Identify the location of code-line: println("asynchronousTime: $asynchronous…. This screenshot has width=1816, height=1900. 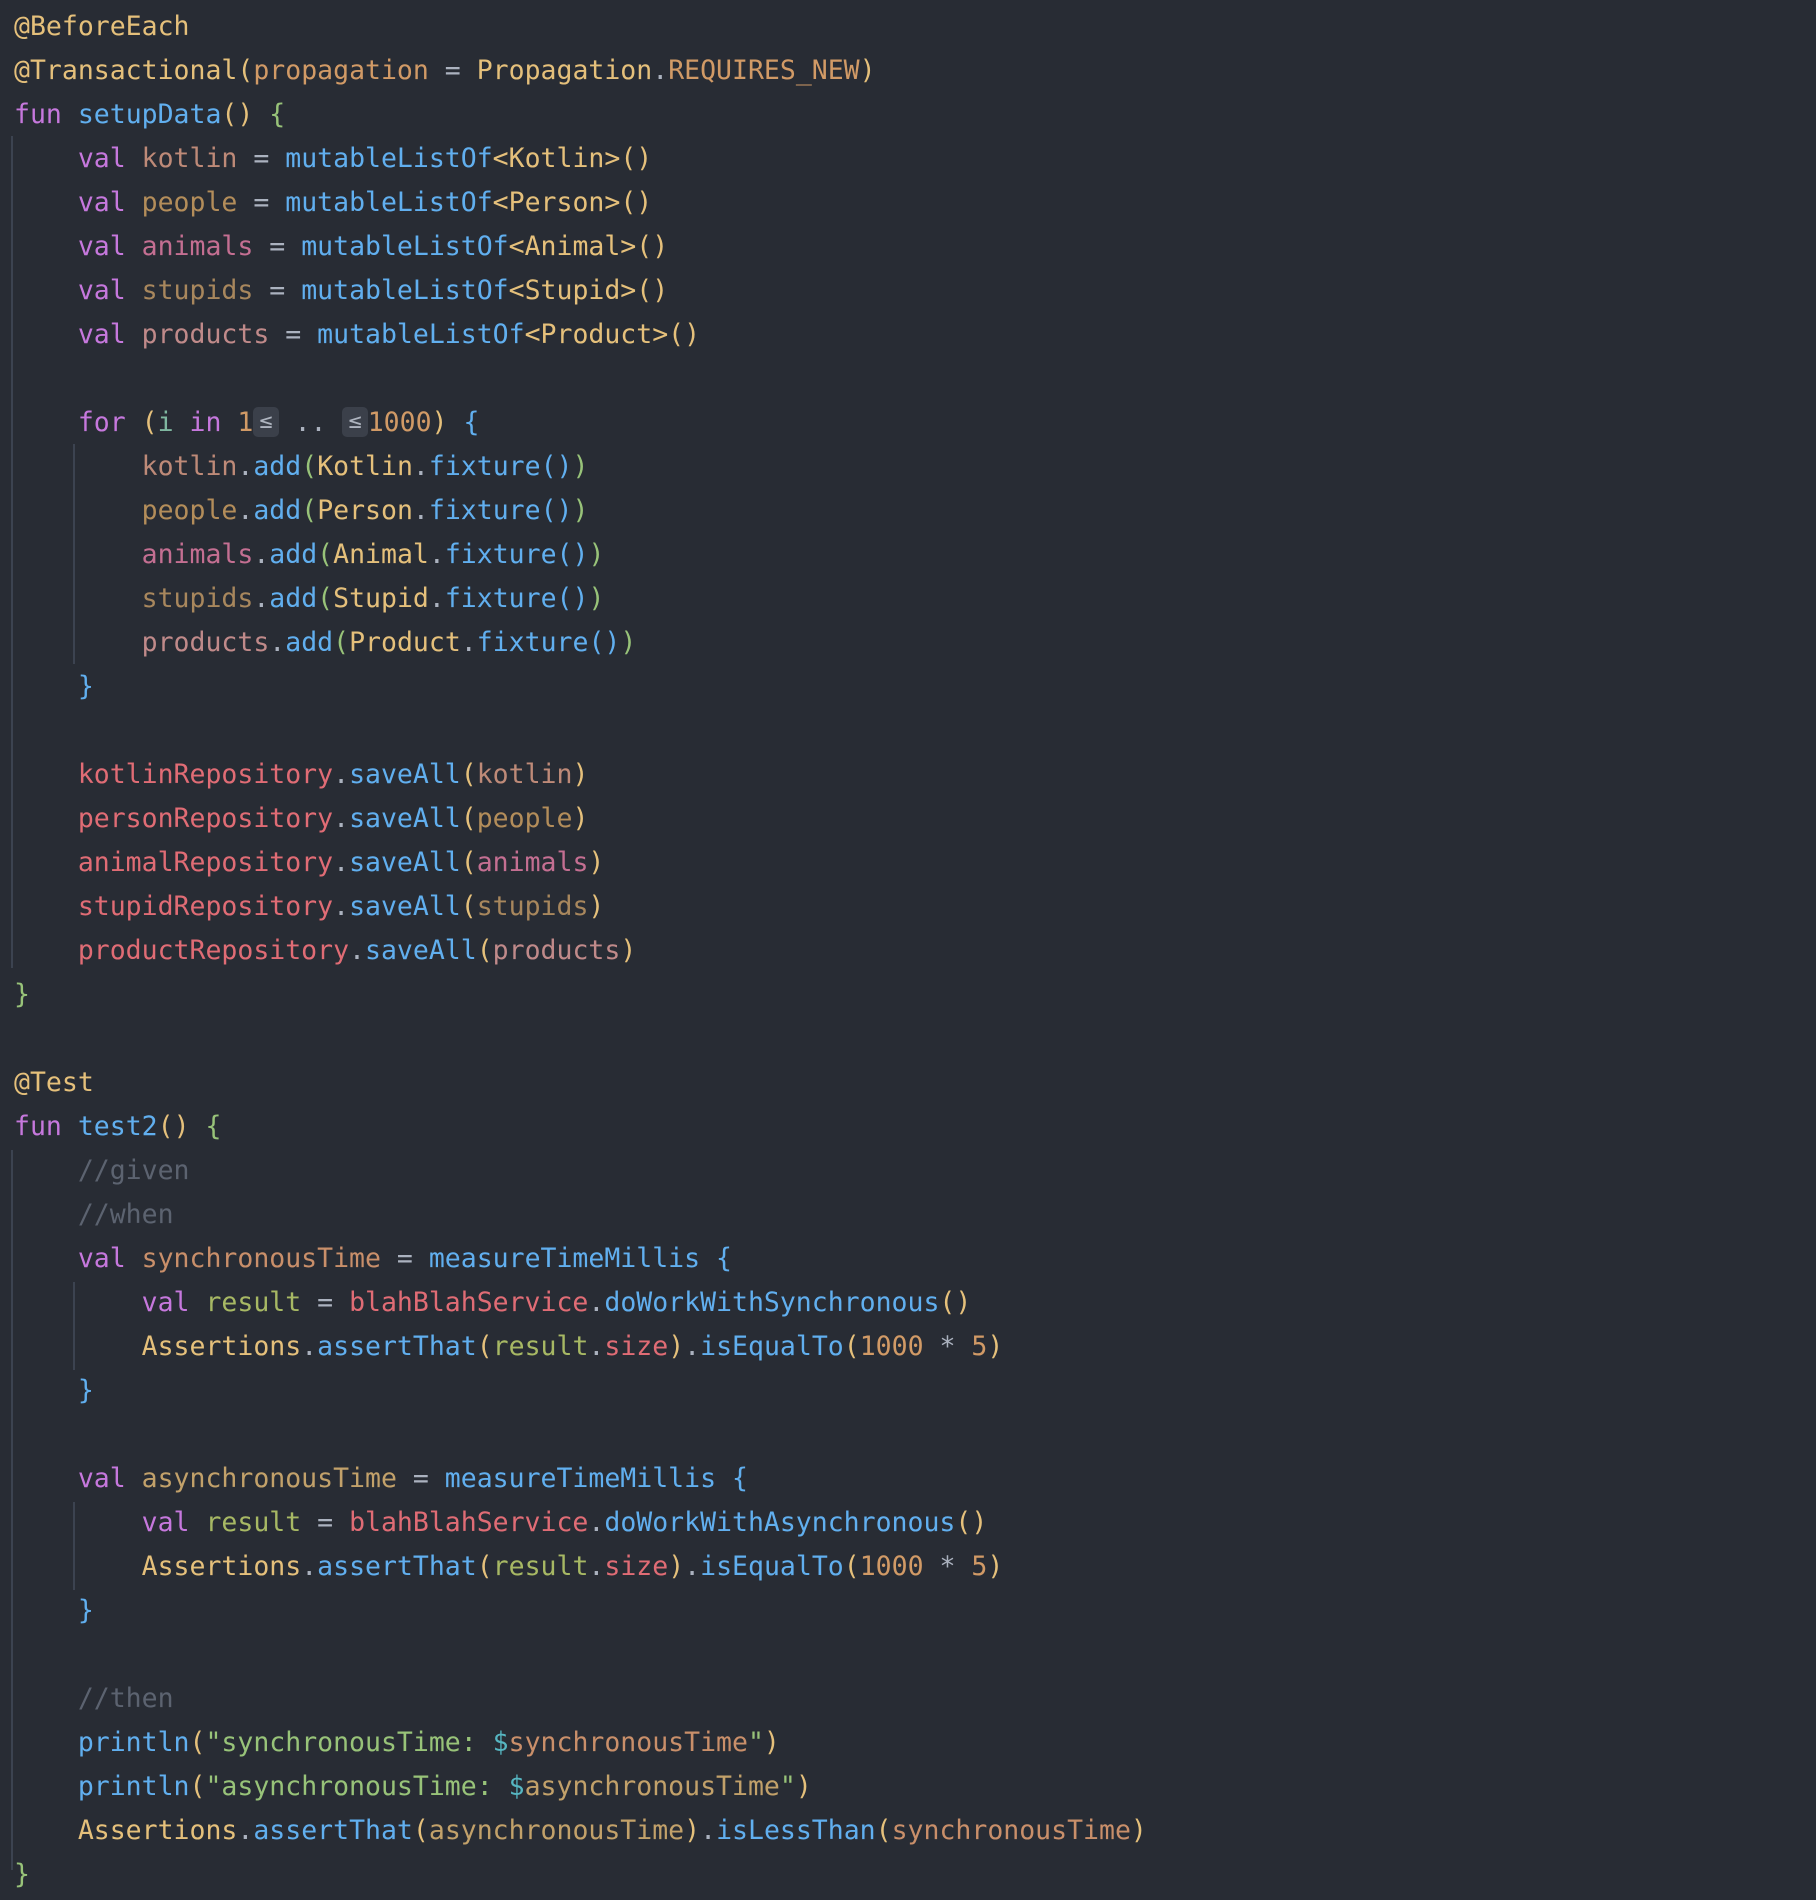
(413, 1787).